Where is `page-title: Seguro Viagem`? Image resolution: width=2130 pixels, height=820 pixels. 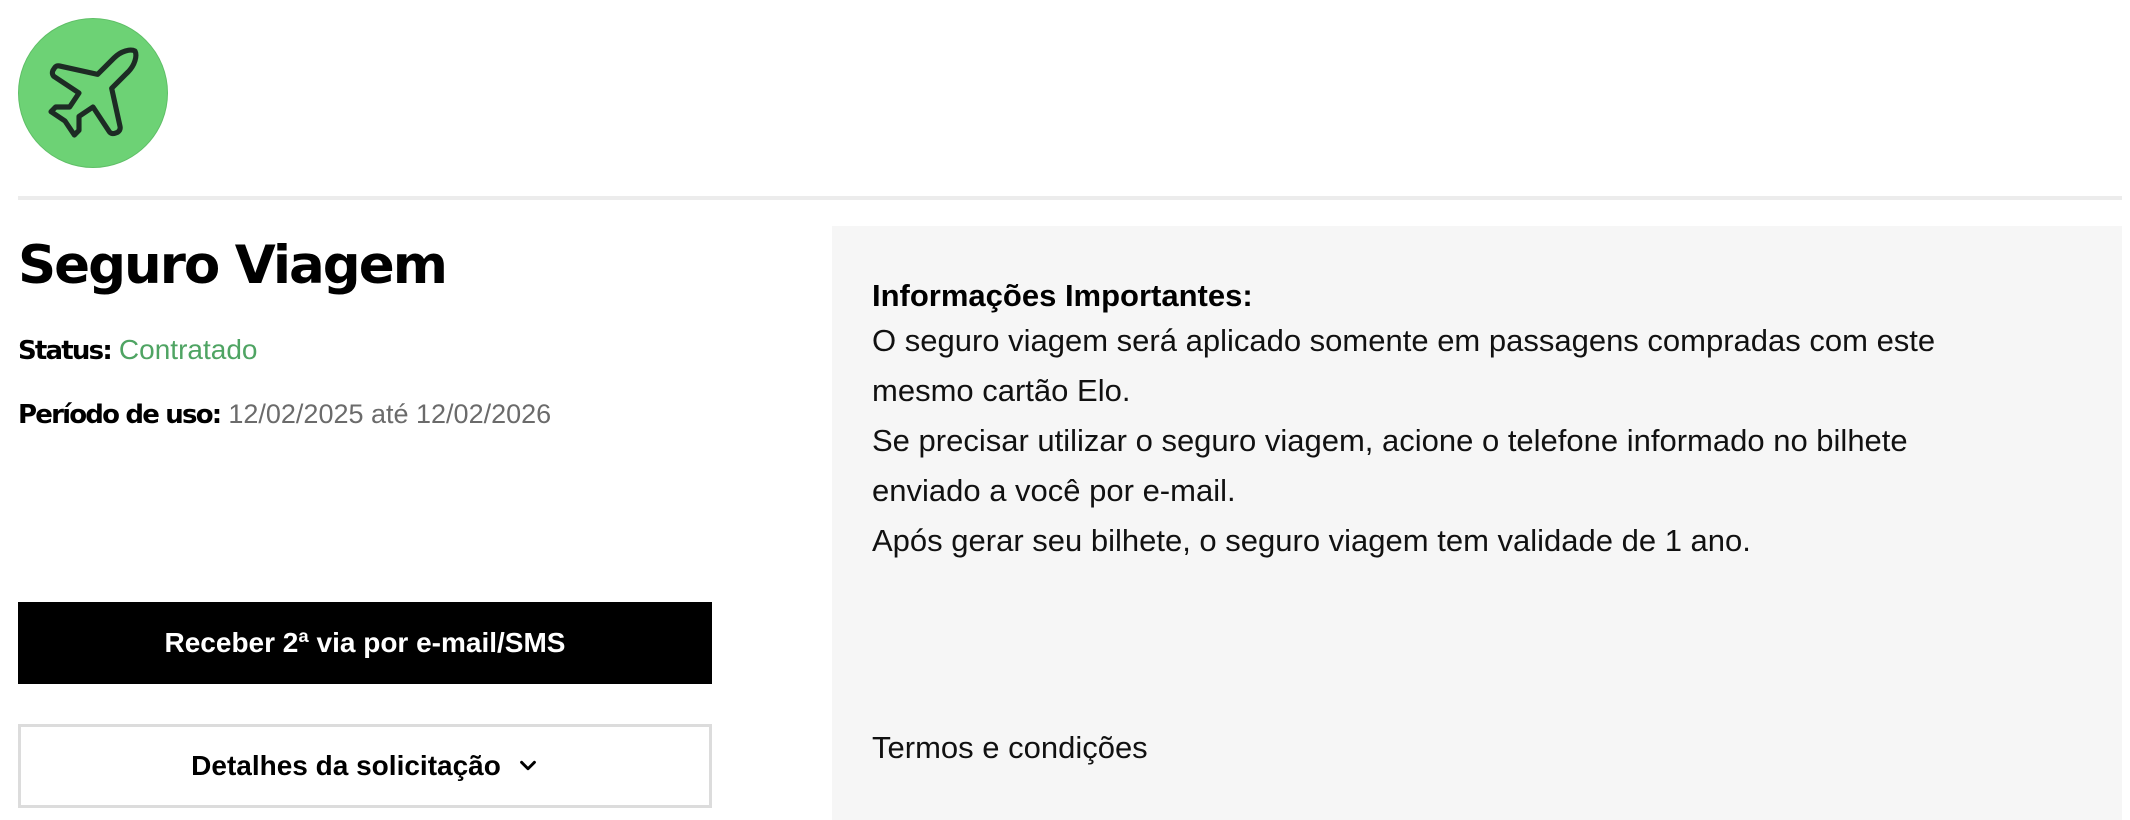 page-title: Seguro Viagem is located at coordinates (233, 265).